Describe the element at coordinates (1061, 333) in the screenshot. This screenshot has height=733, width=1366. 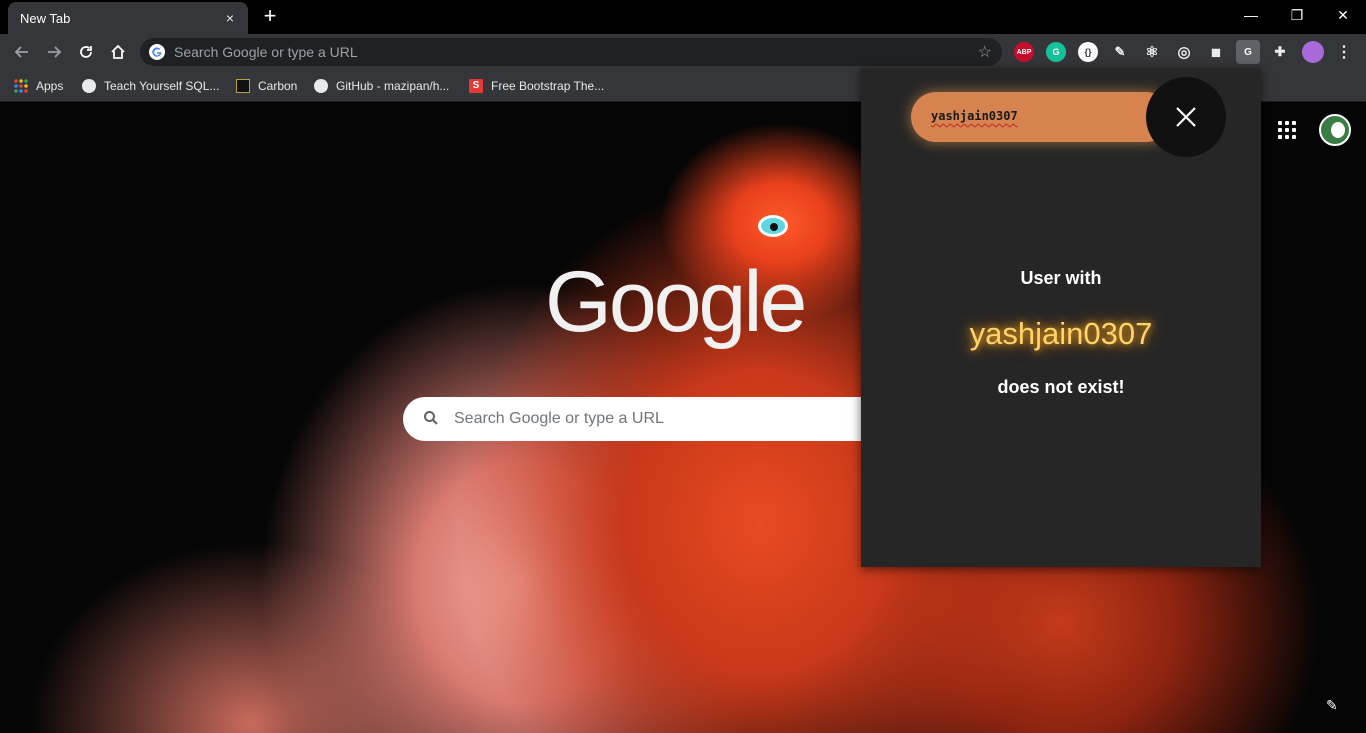
I see `error-message-username: yashjain0307` at that location.